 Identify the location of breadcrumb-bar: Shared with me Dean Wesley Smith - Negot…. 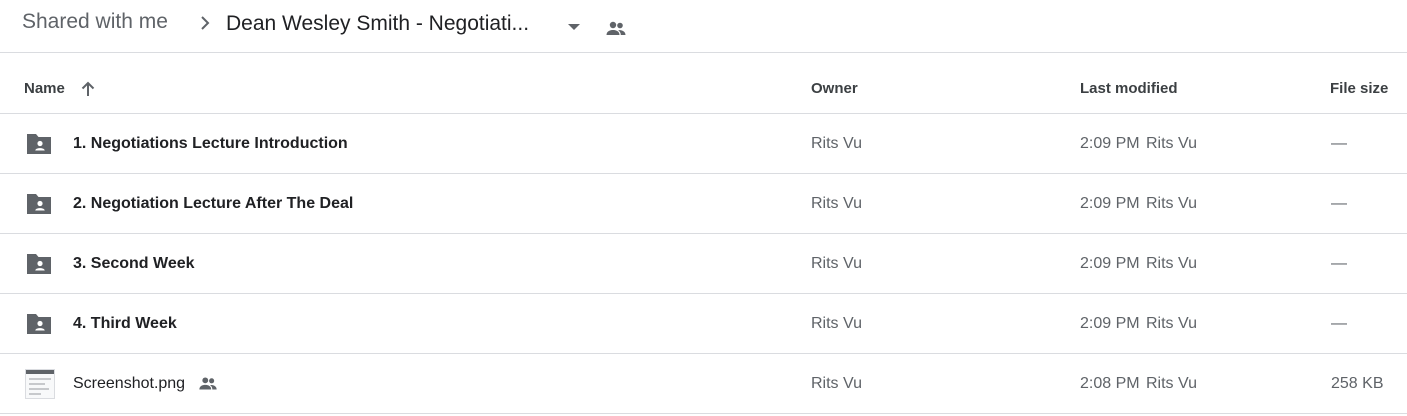
(703, 26).